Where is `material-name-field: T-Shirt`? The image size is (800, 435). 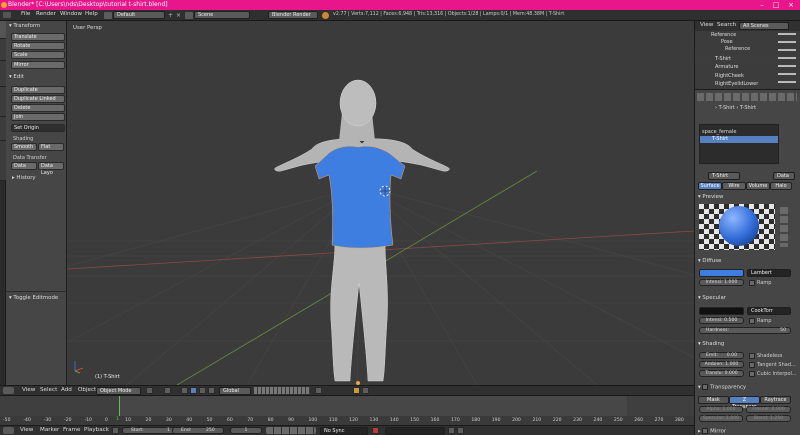
material-name-field: T-Shirt is located at coordinates (724, 176).